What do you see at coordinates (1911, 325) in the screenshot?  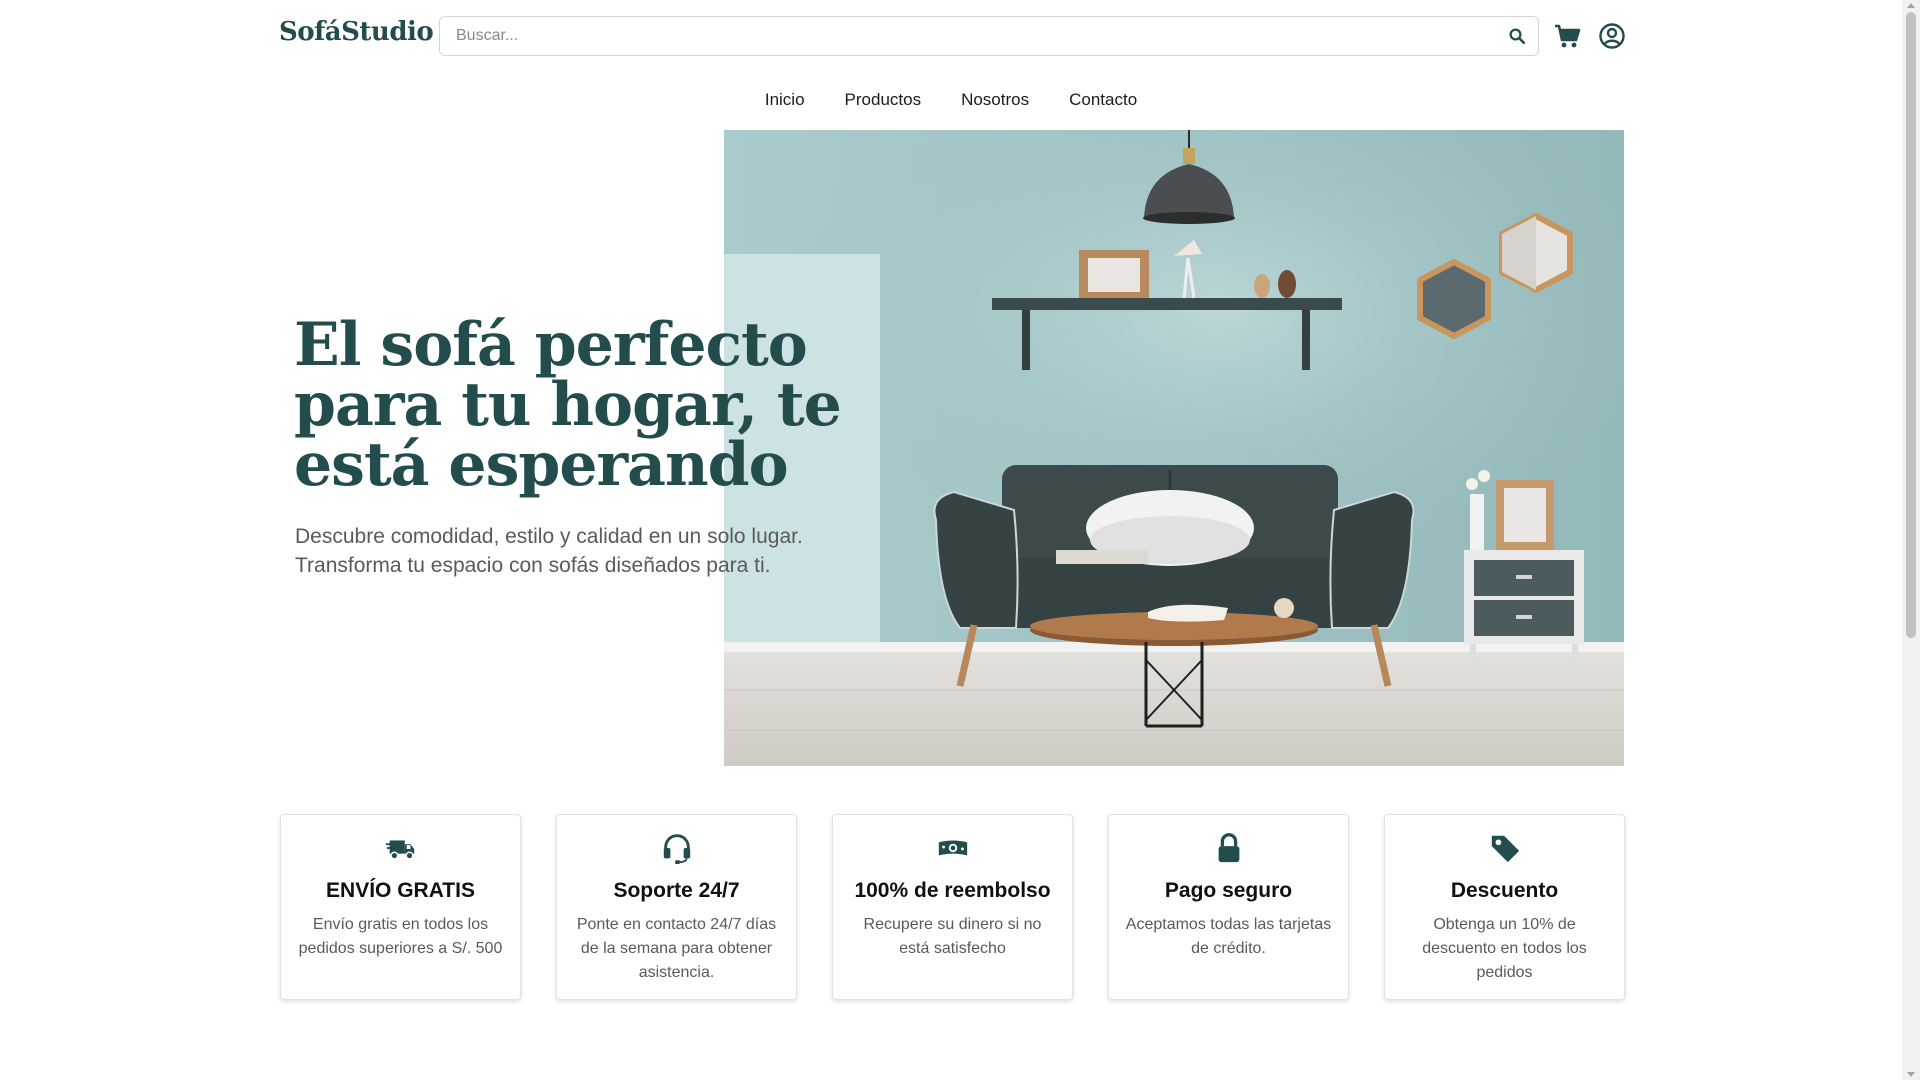 I see `scrollbar-thumb` at bounding box center [1911, 325].